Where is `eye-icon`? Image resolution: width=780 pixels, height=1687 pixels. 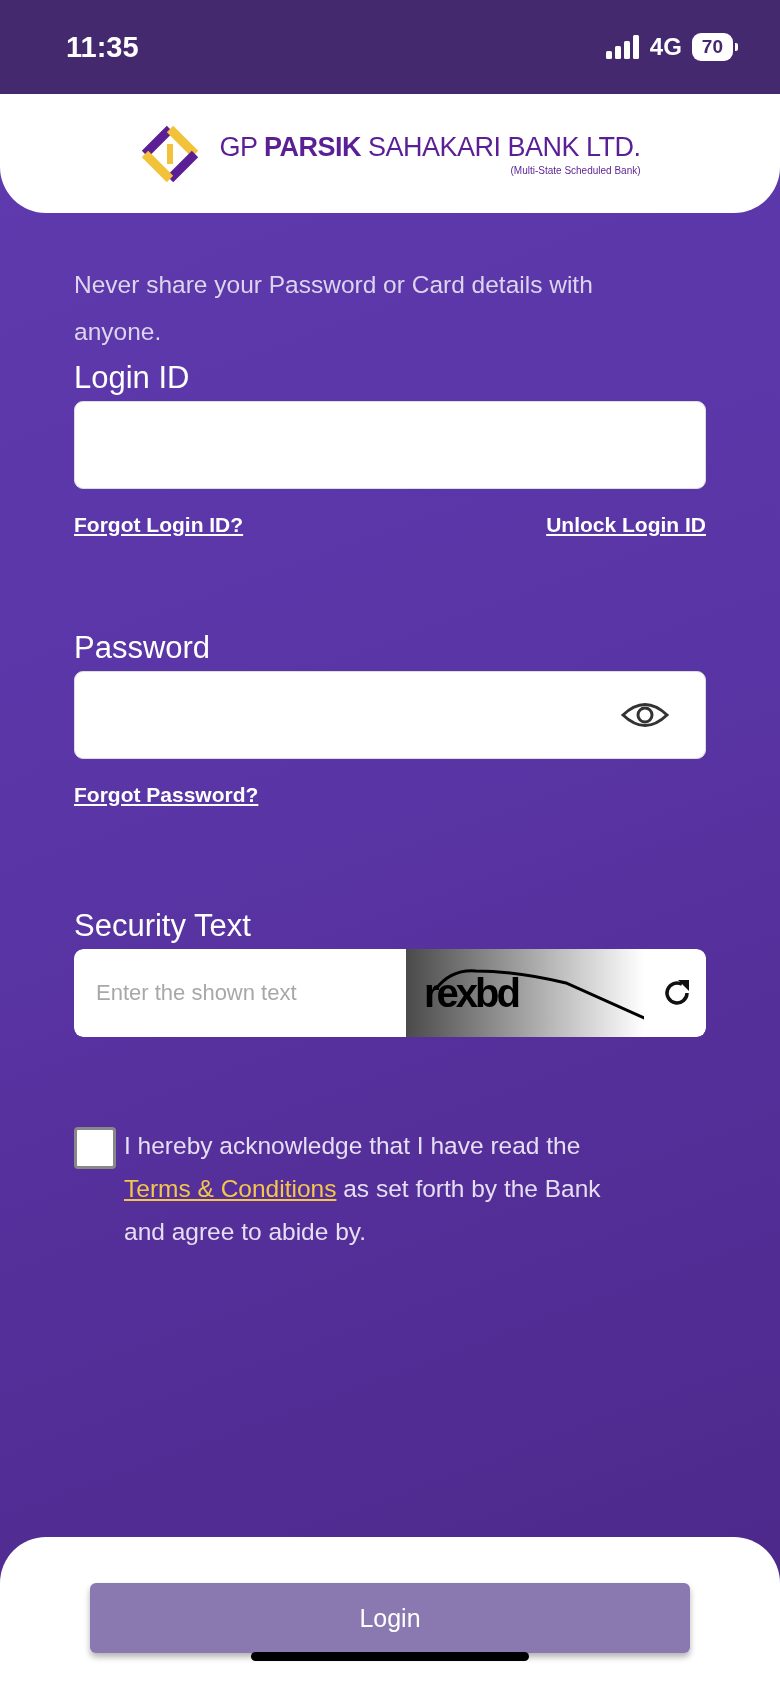
eye-icon is located at coordinates (645, 715).